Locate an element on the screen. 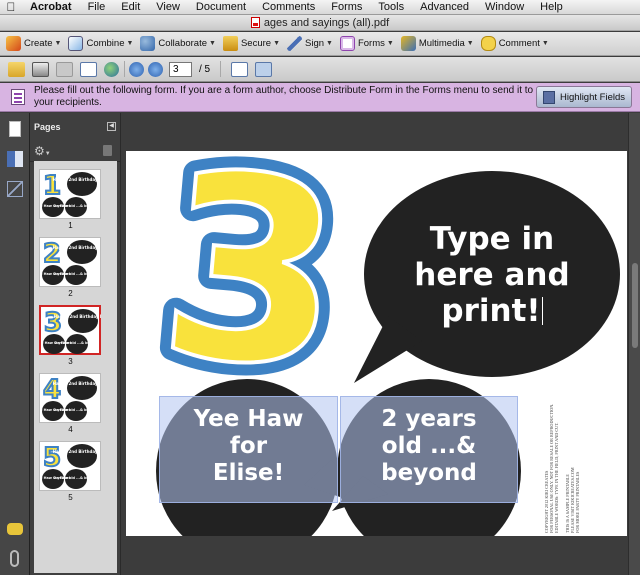 This screenshot has height=575, width=640. menu-view: View is located at coordinates (168, 7).